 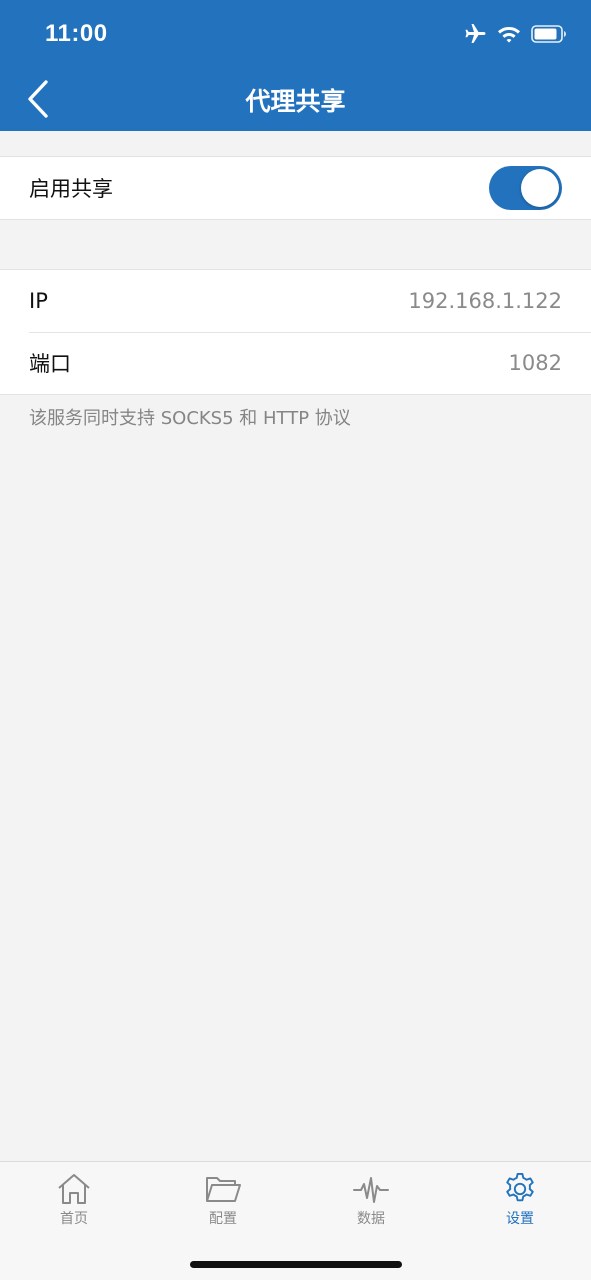 I want to click on status-icons, so click(x=515, y=36).